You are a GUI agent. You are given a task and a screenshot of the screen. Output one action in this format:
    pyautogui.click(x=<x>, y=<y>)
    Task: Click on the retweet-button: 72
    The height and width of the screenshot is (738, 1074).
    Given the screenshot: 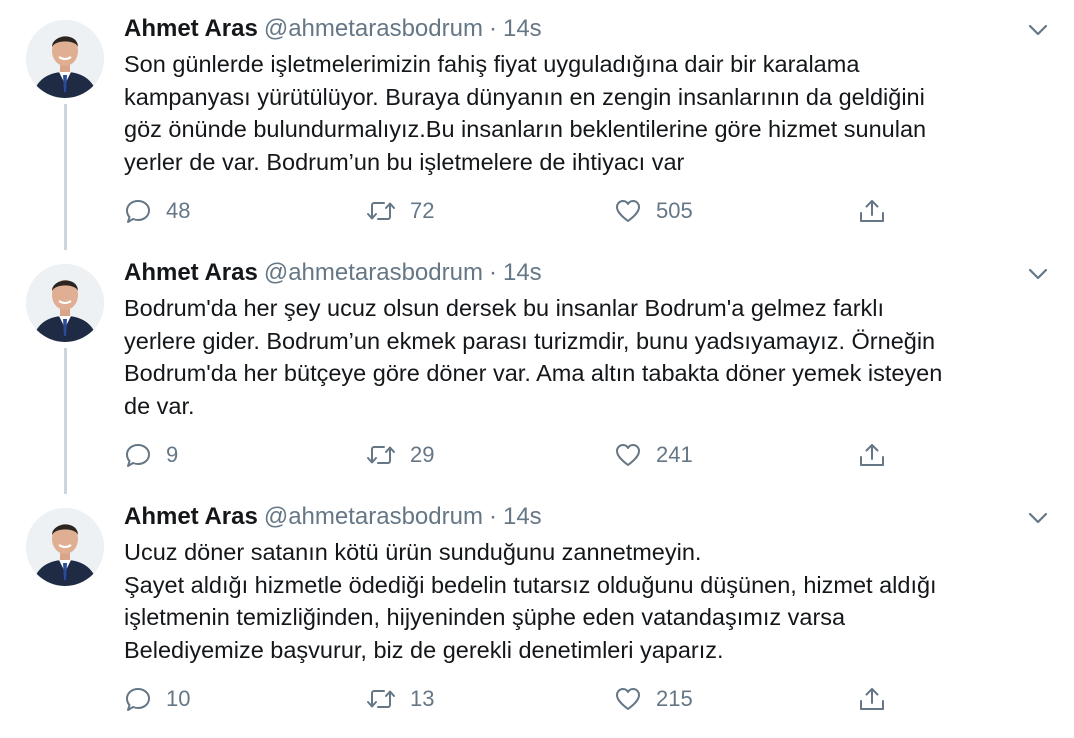 What is the action you would take?
    pyautogui.click(x=400, y=211)
    